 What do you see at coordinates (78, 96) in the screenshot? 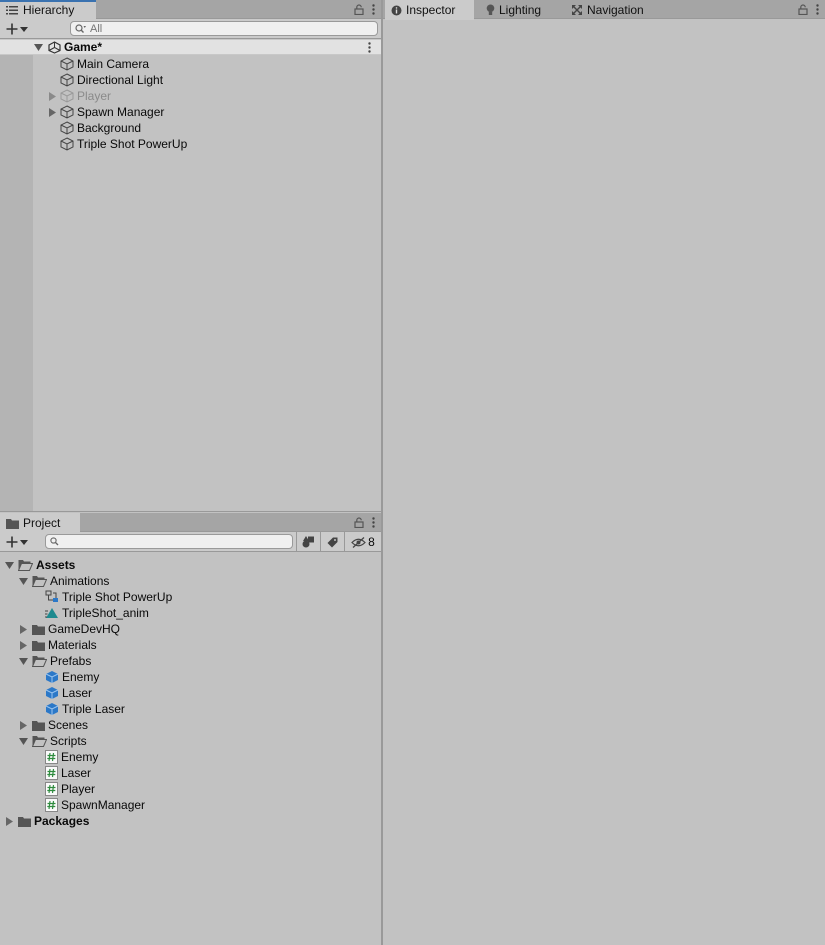
I see `hierarchy-item-player: Player` at bounding box center [78, 96].